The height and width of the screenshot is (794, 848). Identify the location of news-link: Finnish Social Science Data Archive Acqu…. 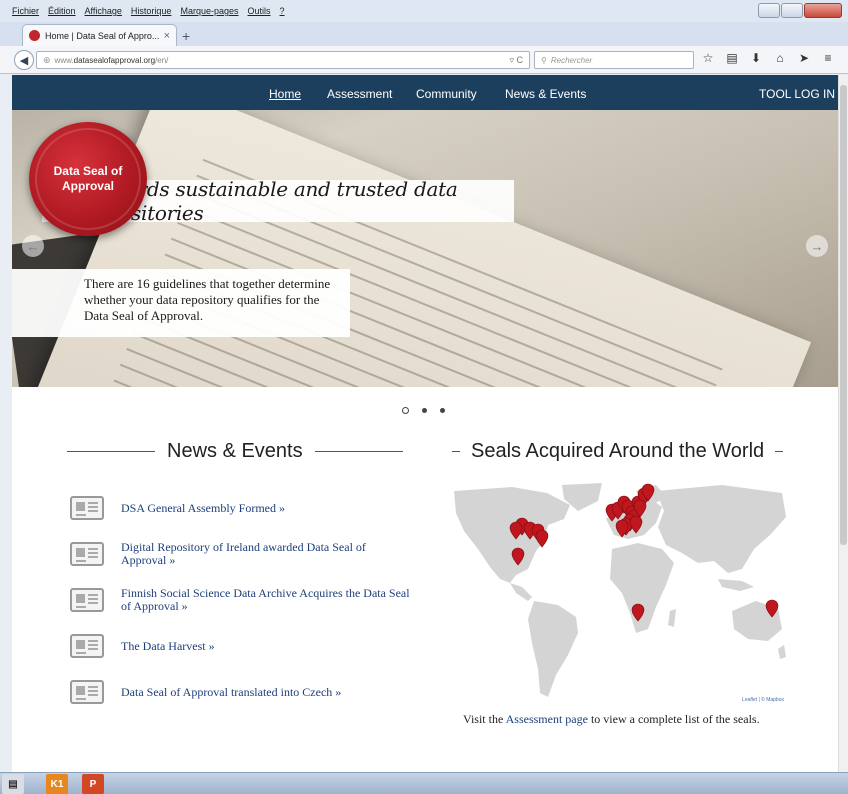
(265, 600).